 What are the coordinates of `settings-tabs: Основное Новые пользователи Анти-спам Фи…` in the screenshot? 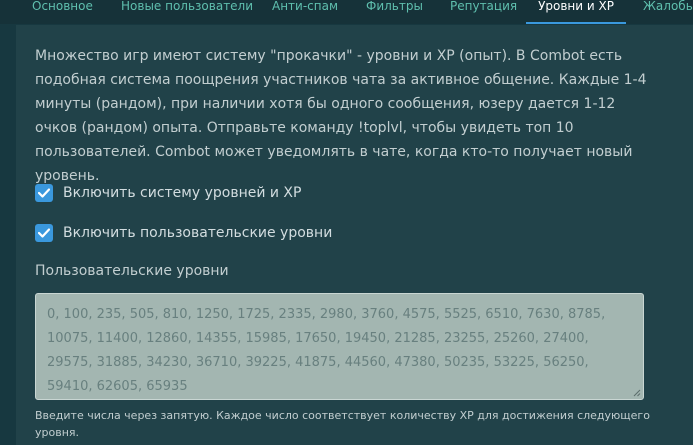 It's located at (346, 12).